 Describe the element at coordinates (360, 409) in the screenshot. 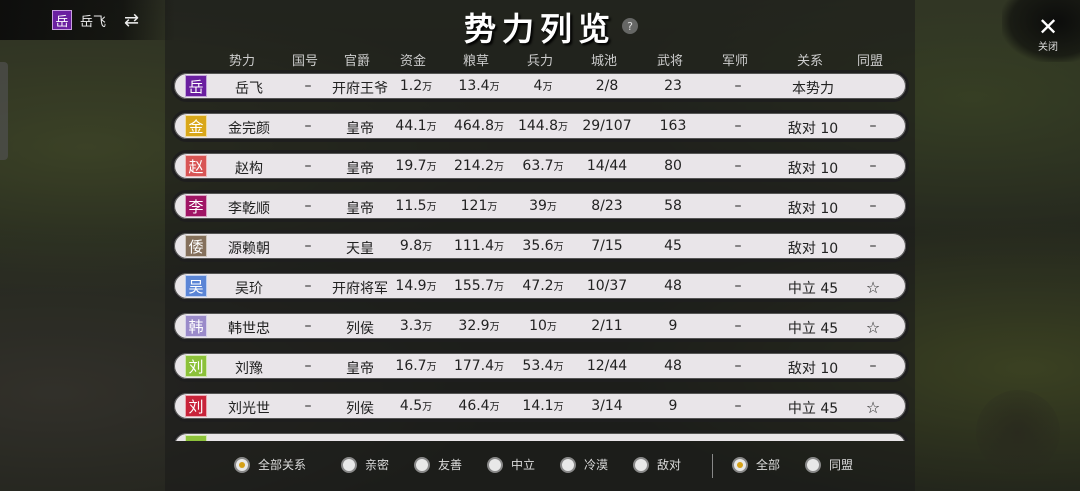

I see `cell-guanjue: 列侯` at that location.